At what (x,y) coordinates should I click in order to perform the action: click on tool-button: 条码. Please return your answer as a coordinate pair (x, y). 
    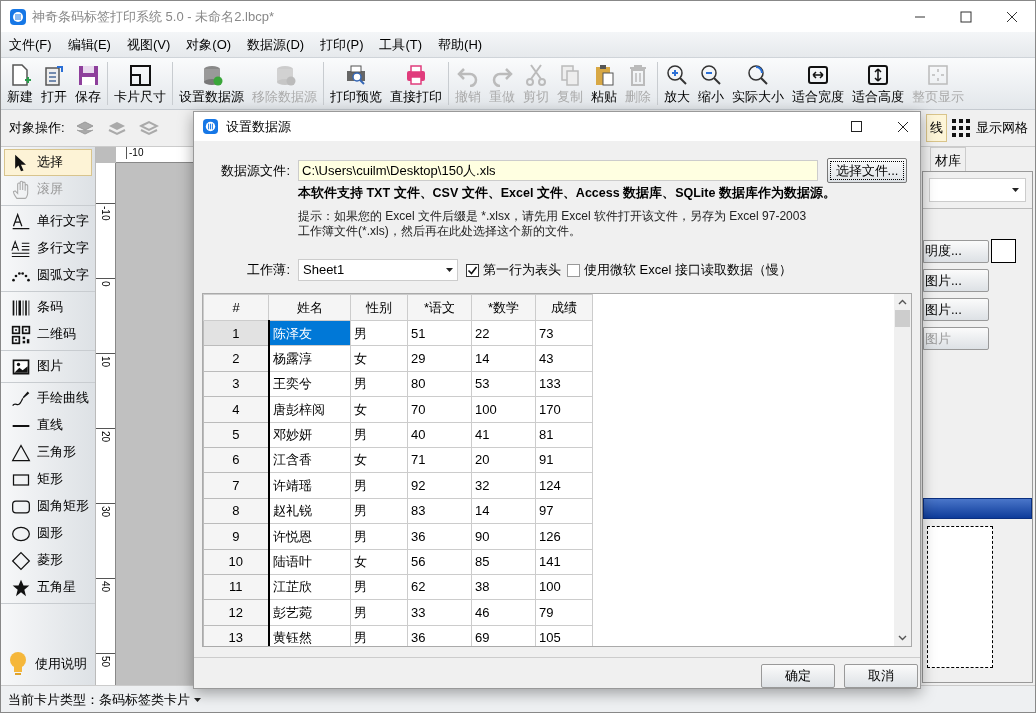
    Looking at the image, I should click on (48, 307).